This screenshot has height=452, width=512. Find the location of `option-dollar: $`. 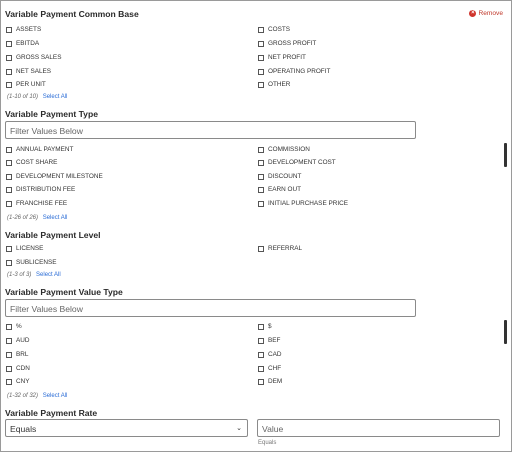

option-dollar: $ is located at coordinates (265, 326).